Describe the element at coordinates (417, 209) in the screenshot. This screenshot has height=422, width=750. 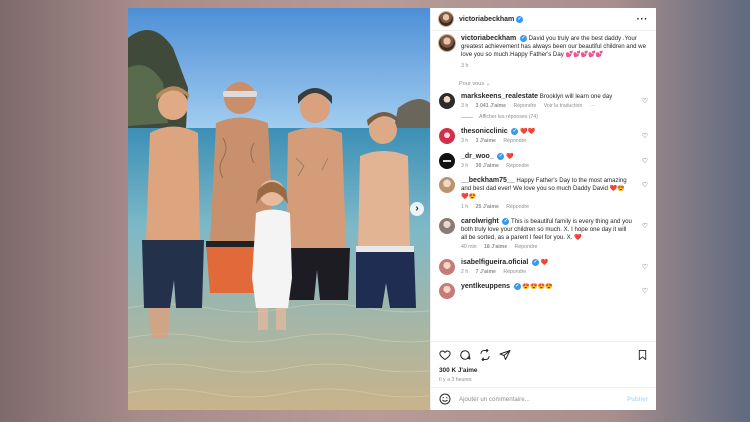
I see `carousel-next-button: ›` at that location.